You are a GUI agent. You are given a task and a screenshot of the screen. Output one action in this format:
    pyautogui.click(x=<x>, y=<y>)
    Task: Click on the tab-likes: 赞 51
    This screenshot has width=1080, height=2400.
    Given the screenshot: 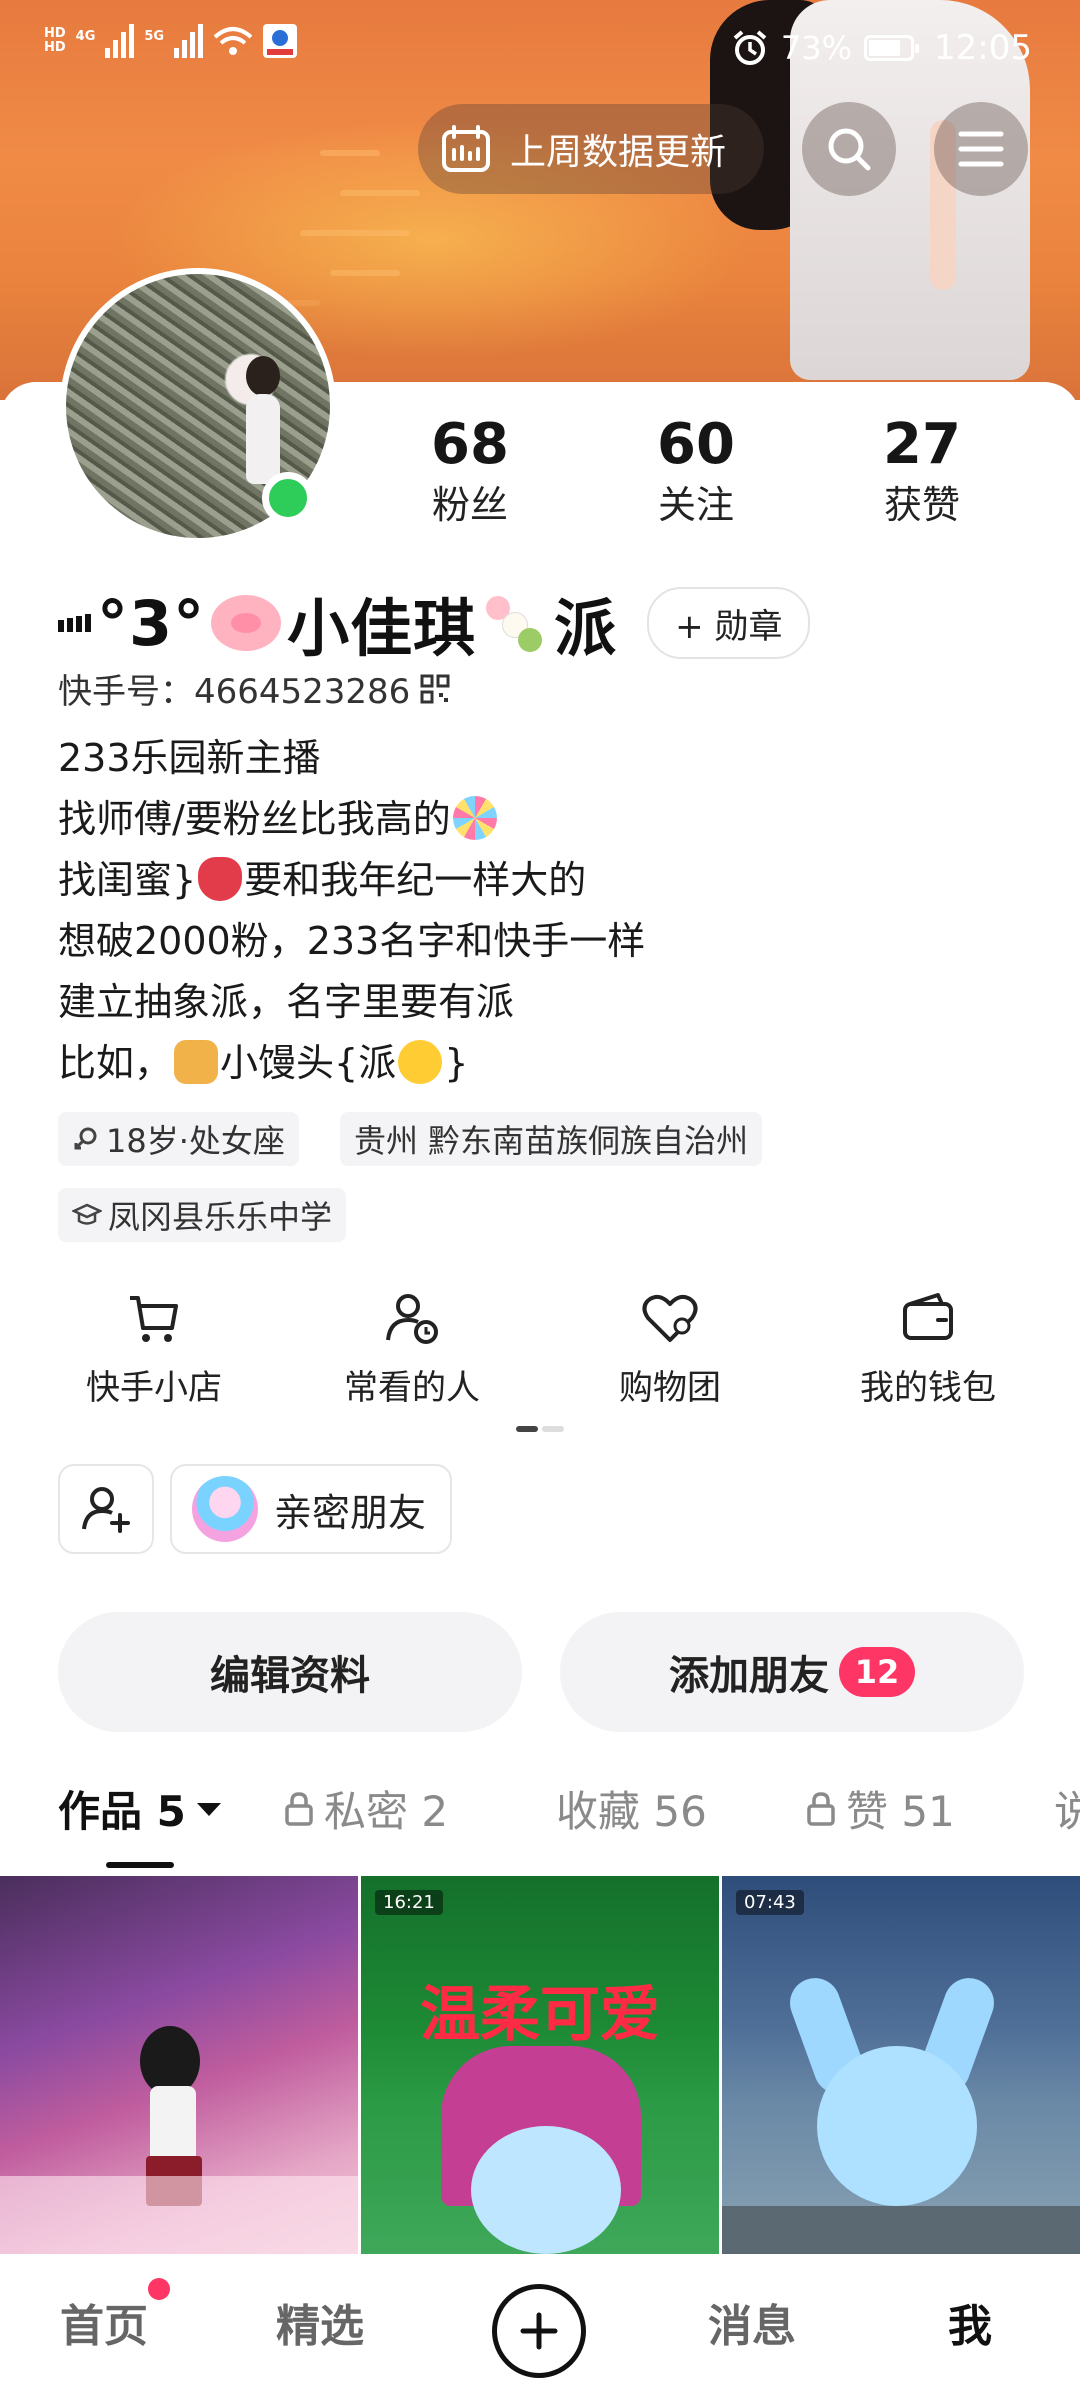 What is the action you would take?
    pyautogui.click(x=880, y=1808)
    